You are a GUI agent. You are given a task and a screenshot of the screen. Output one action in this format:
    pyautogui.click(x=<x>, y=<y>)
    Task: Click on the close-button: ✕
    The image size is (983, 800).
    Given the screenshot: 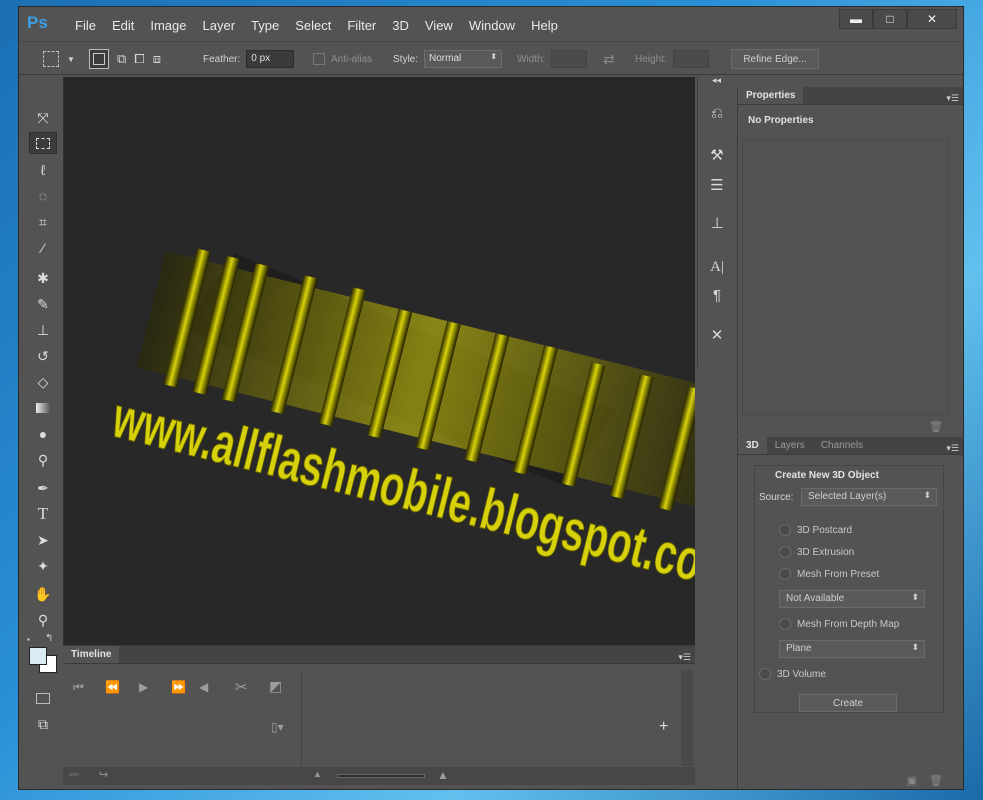 What is the action you would take?
    pyautogui.click(x=932, y=19)
    